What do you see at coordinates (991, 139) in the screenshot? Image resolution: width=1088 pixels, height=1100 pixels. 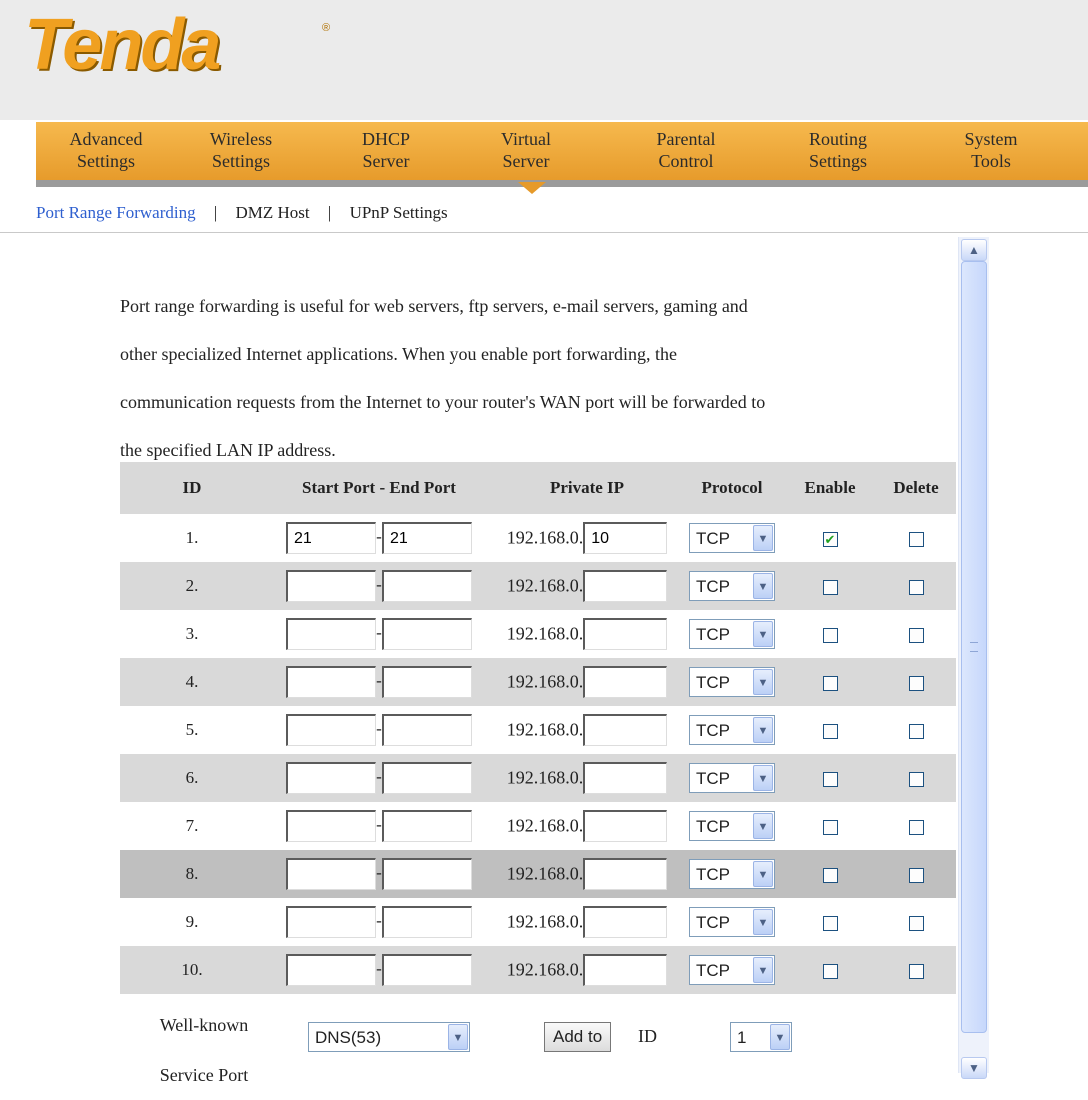 I see `nav-label: System` at bounding box center [991, 139].